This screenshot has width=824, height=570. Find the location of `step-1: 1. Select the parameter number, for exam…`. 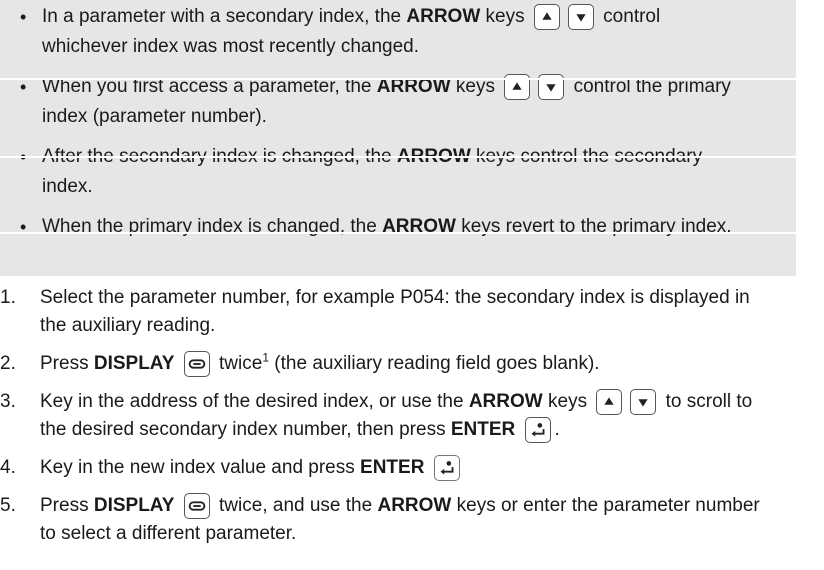

step-1: 1. Select the parameter number, for exam… is located at coordinates (375, 311).